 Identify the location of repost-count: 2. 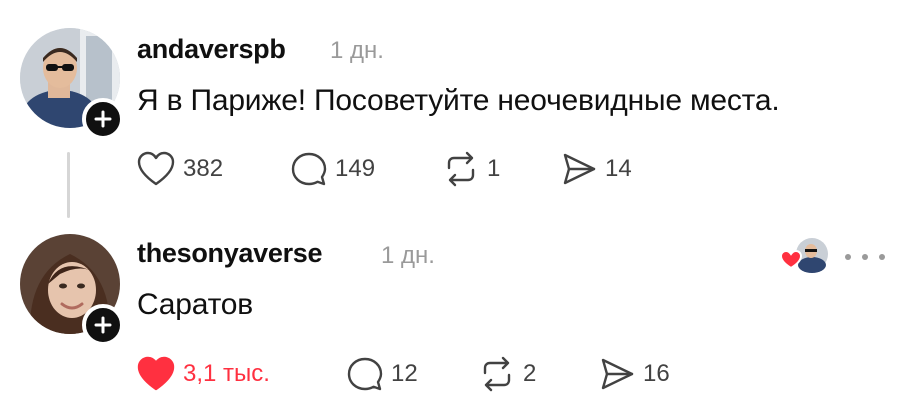
(530, 373).